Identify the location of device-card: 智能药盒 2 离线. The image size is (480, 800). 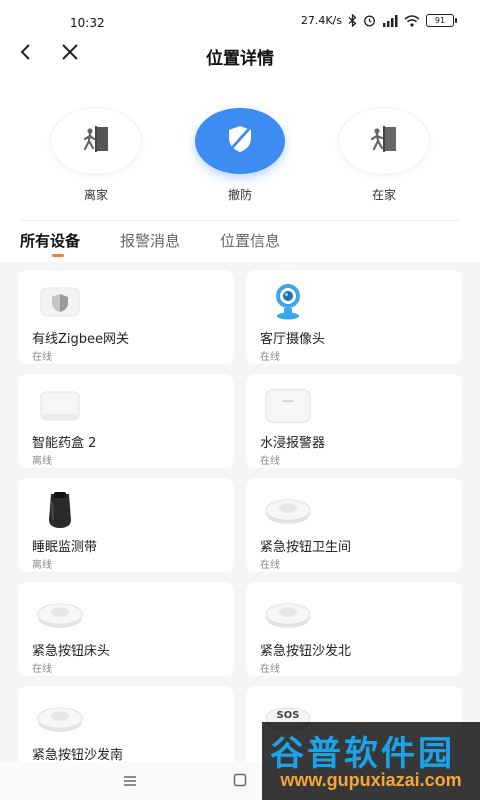
(126, 421).